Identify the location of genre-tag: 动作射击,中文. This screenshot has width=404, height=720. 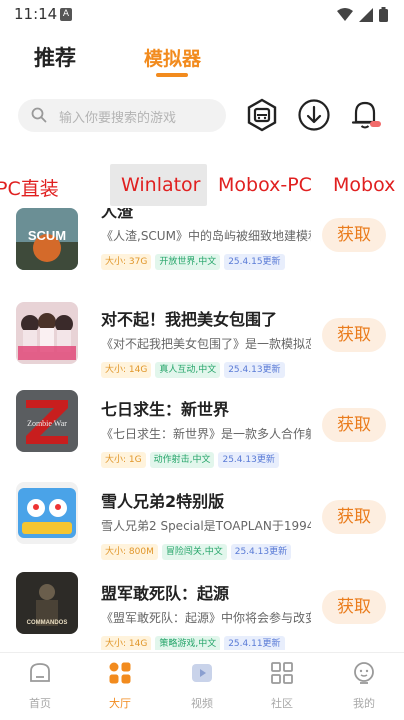
(182, 460).